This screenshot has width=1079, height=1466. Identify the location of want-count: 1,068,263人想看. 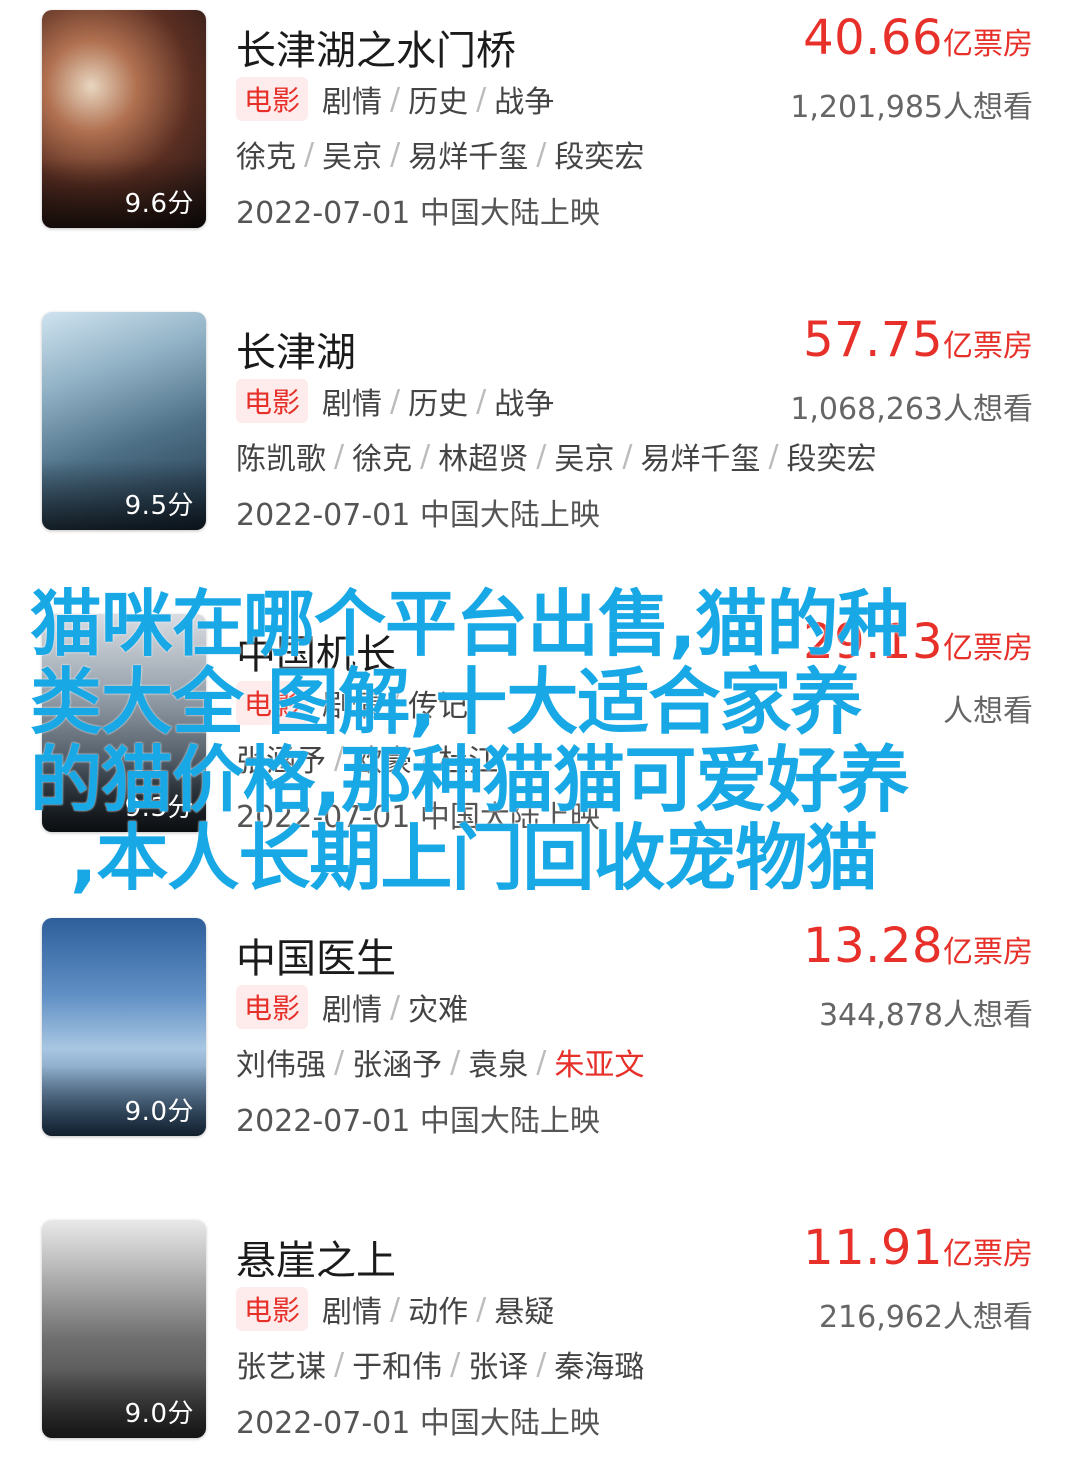
(911, 409).